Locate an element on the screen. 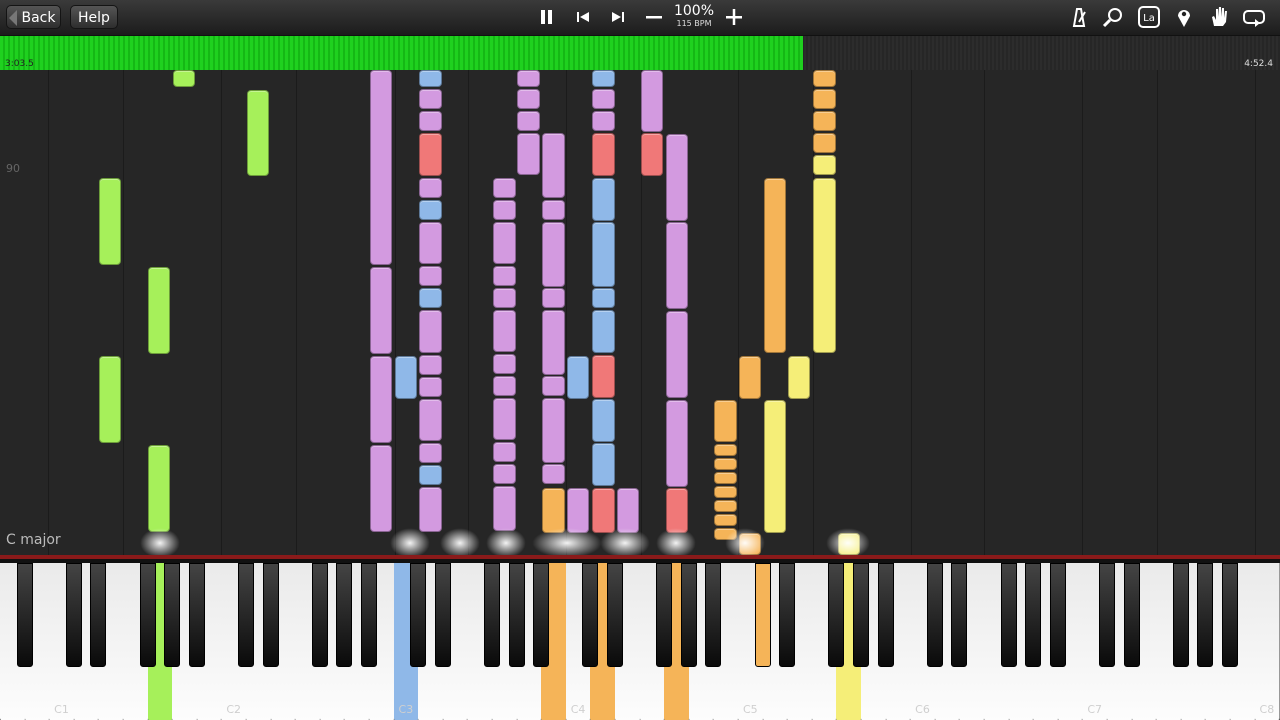 Image resolution: width=1280 pixels, height=720 pixels. back-button: Back is located at coordinates (33, 17).